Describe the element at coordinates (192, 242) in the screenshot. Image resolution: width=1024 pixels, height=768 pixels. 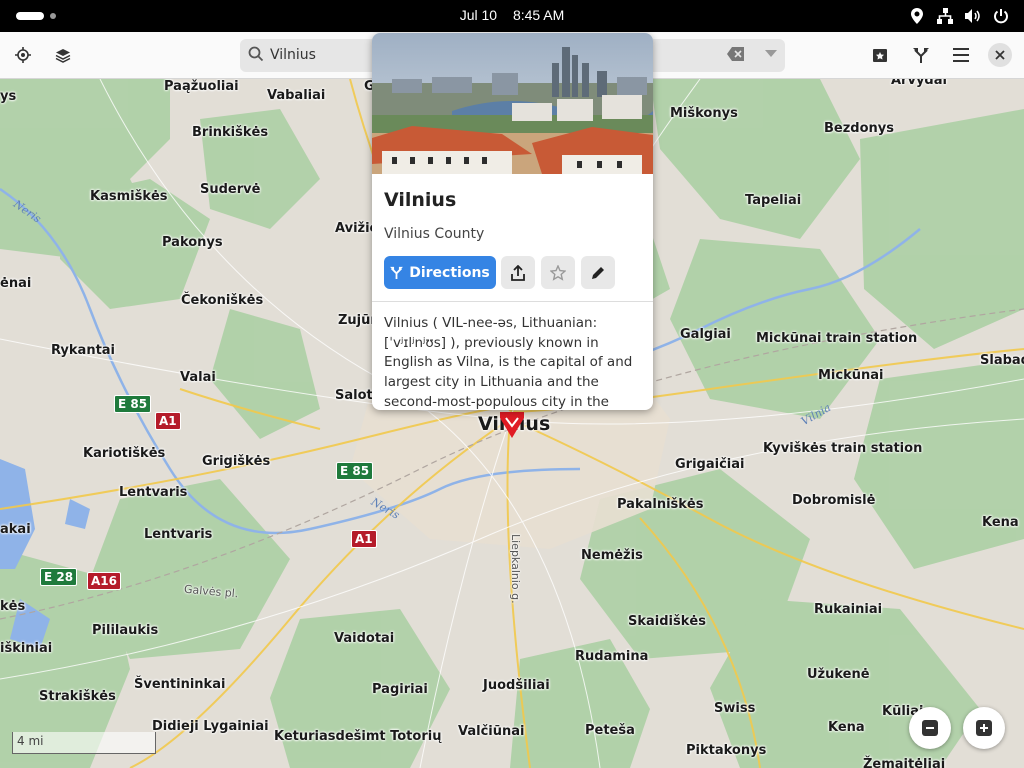
I see `place-label: Pakonys` at that location.